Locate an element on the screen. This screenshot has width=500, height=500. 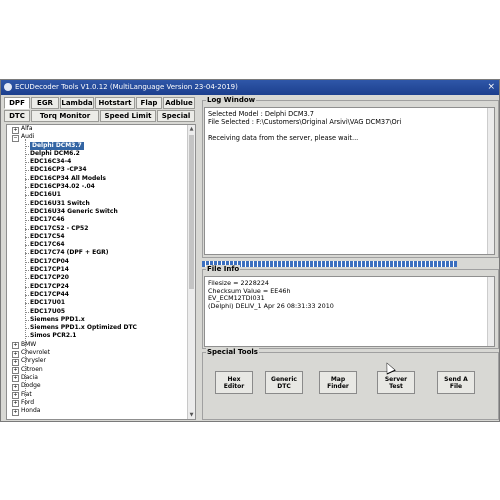
send-a-file-button: Send A File is located at coordinates (456, 382).